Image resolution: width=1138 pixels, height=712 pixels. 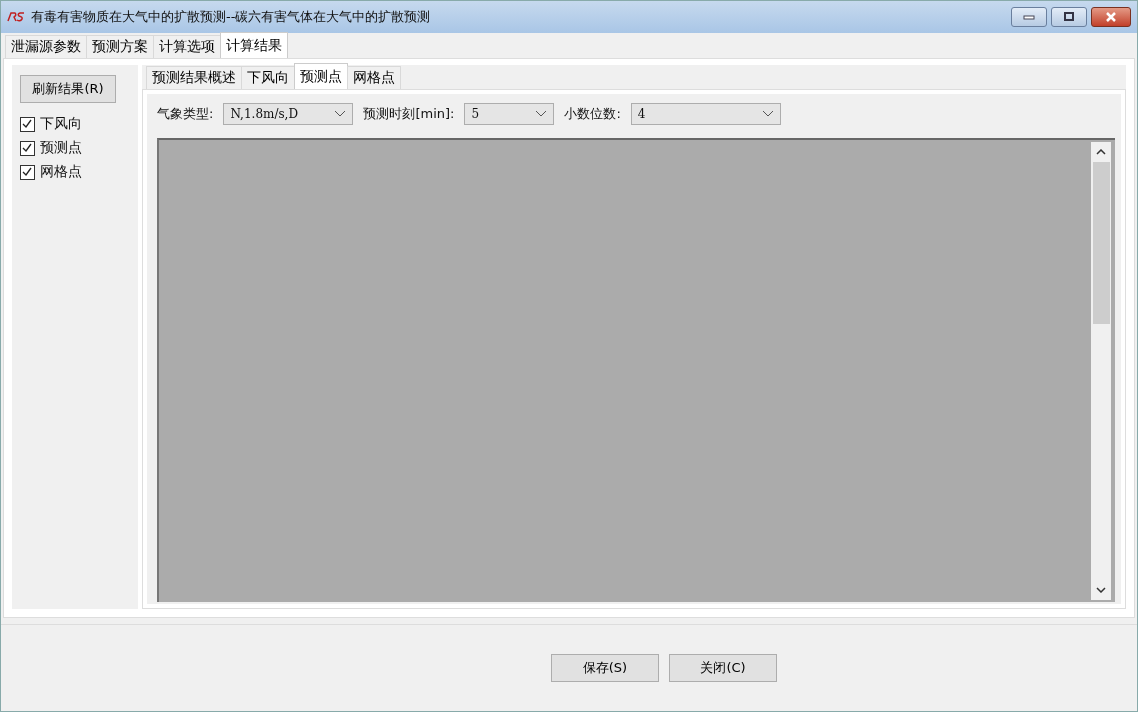 I want to click on maximize-button, so click(x=1069, y=17).